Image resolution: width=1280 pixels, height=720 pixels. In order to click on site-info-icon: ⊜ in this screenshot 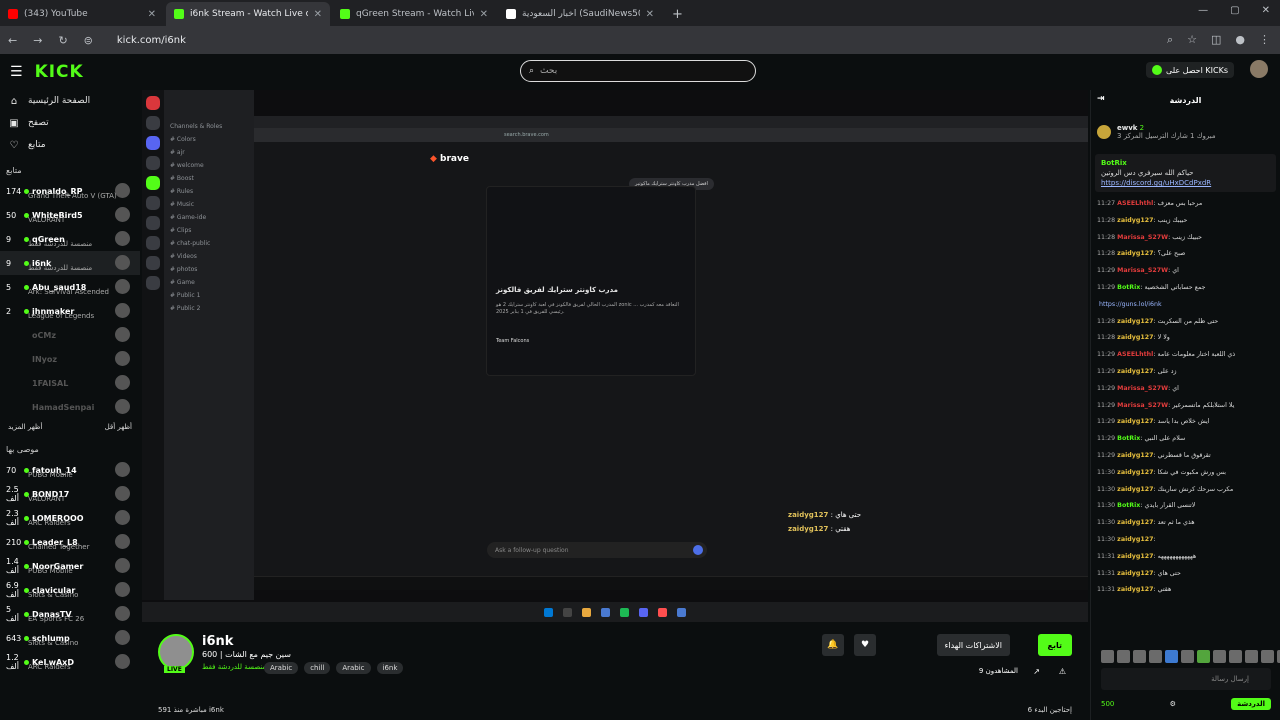, I will do `click(88, 40)`.